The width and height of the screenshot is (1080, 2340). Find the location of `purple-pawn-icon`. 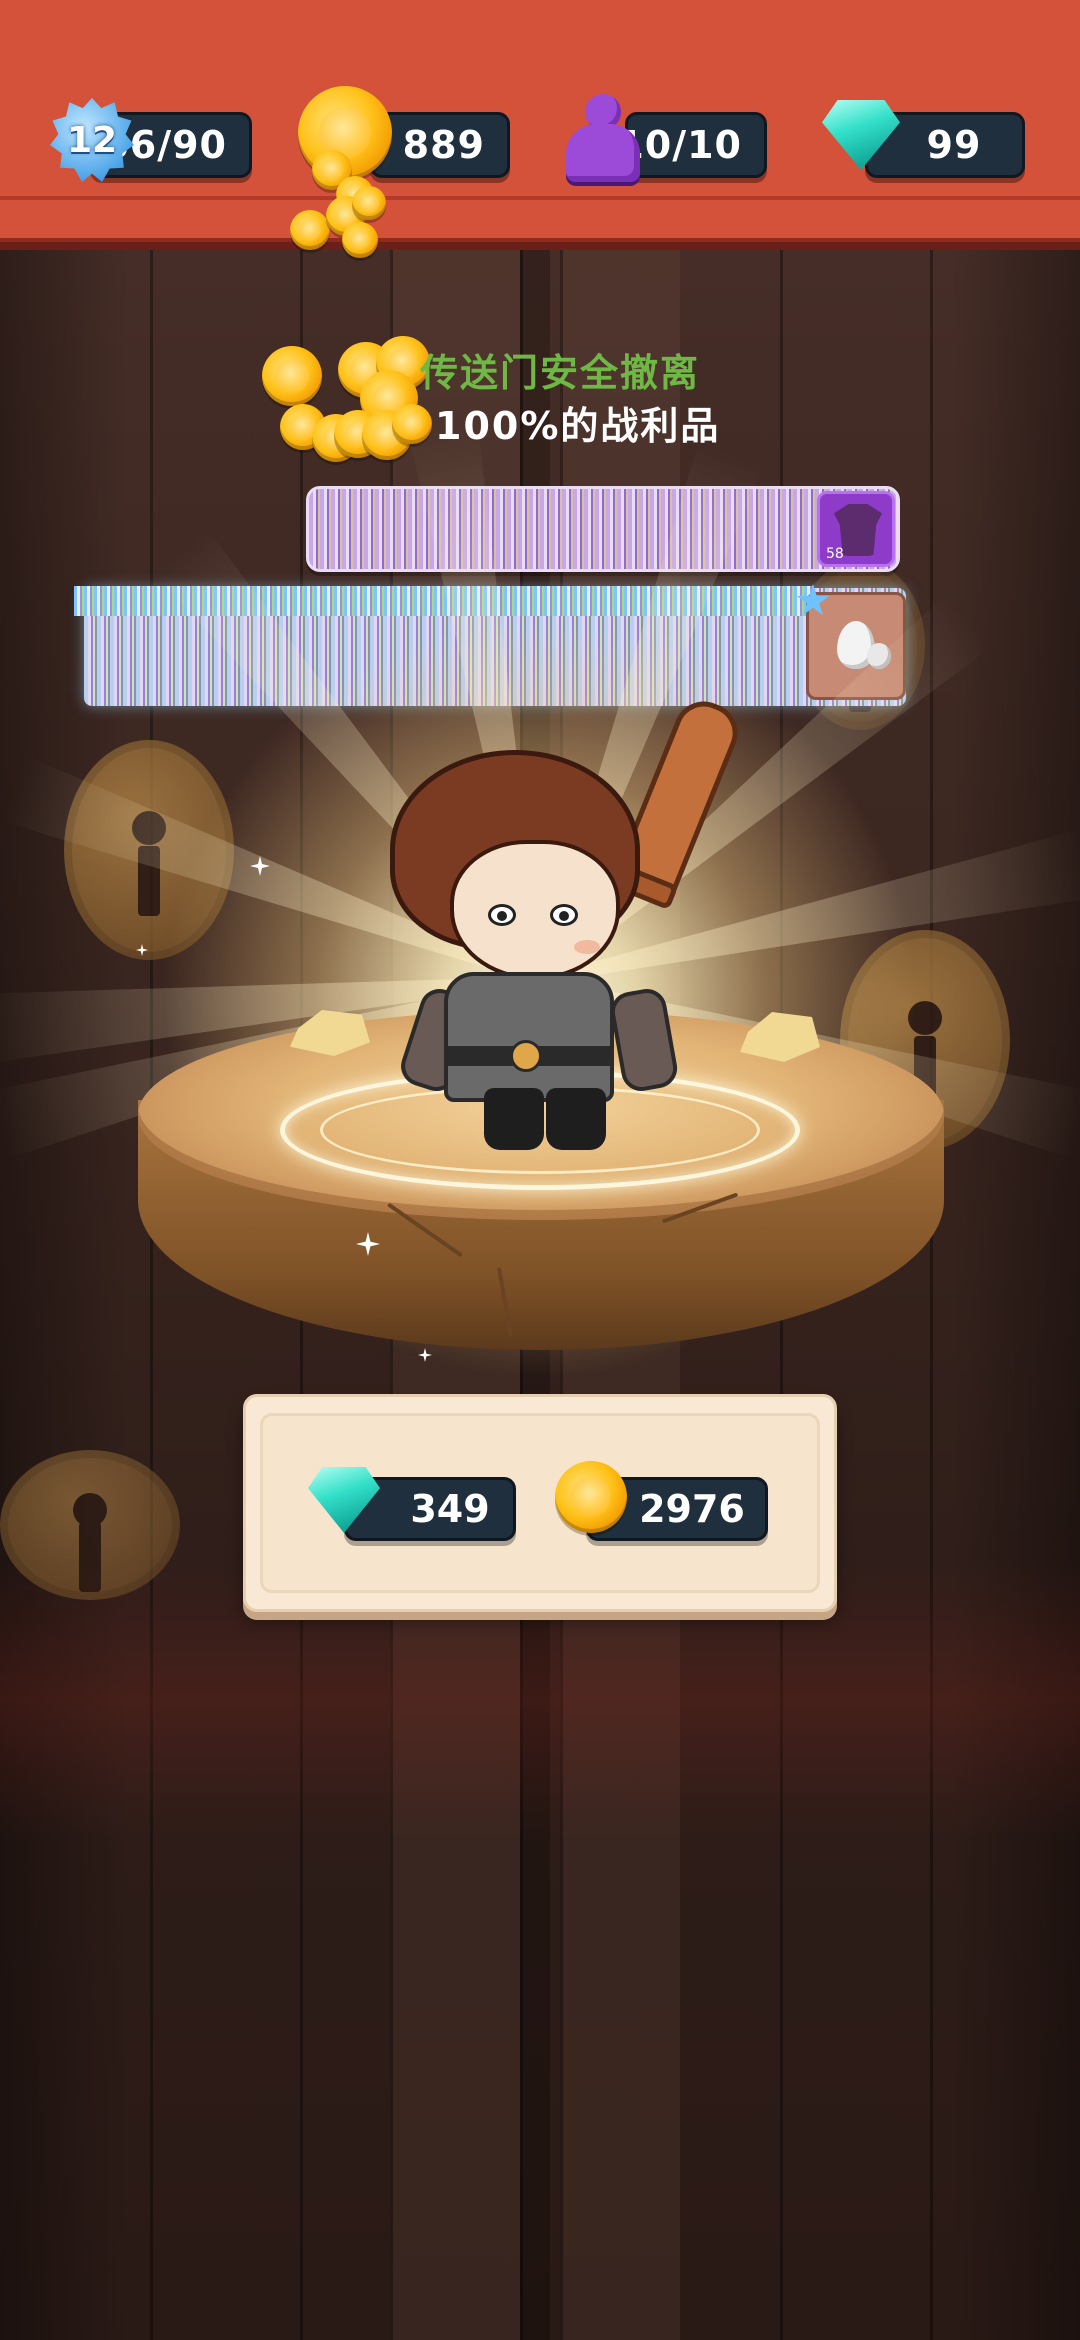

purple-pawn-icon is located at coordinates (603, 140).